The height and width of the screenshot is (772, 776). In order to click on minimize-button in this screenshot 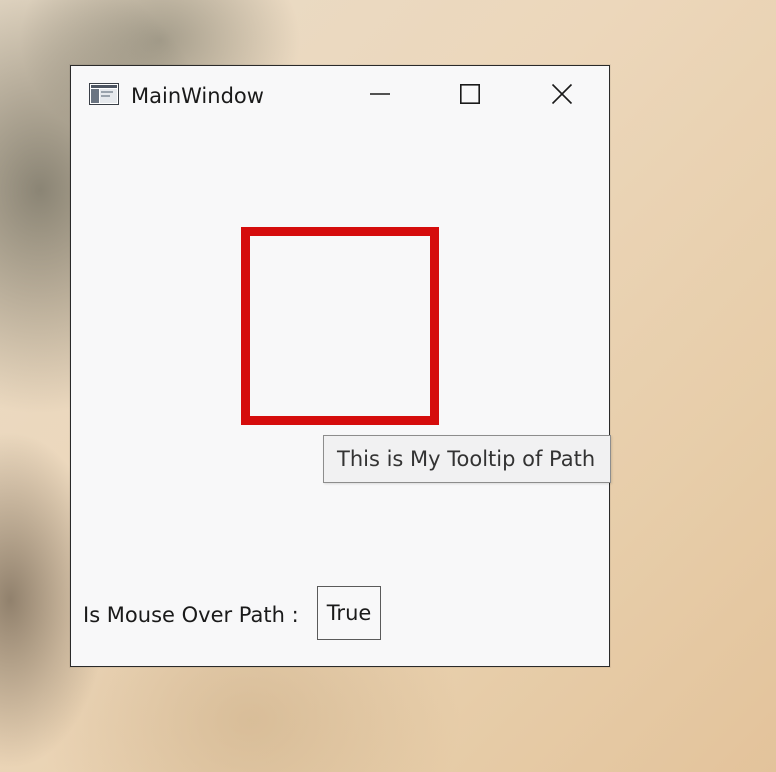, I will do `click(380, 96)`.